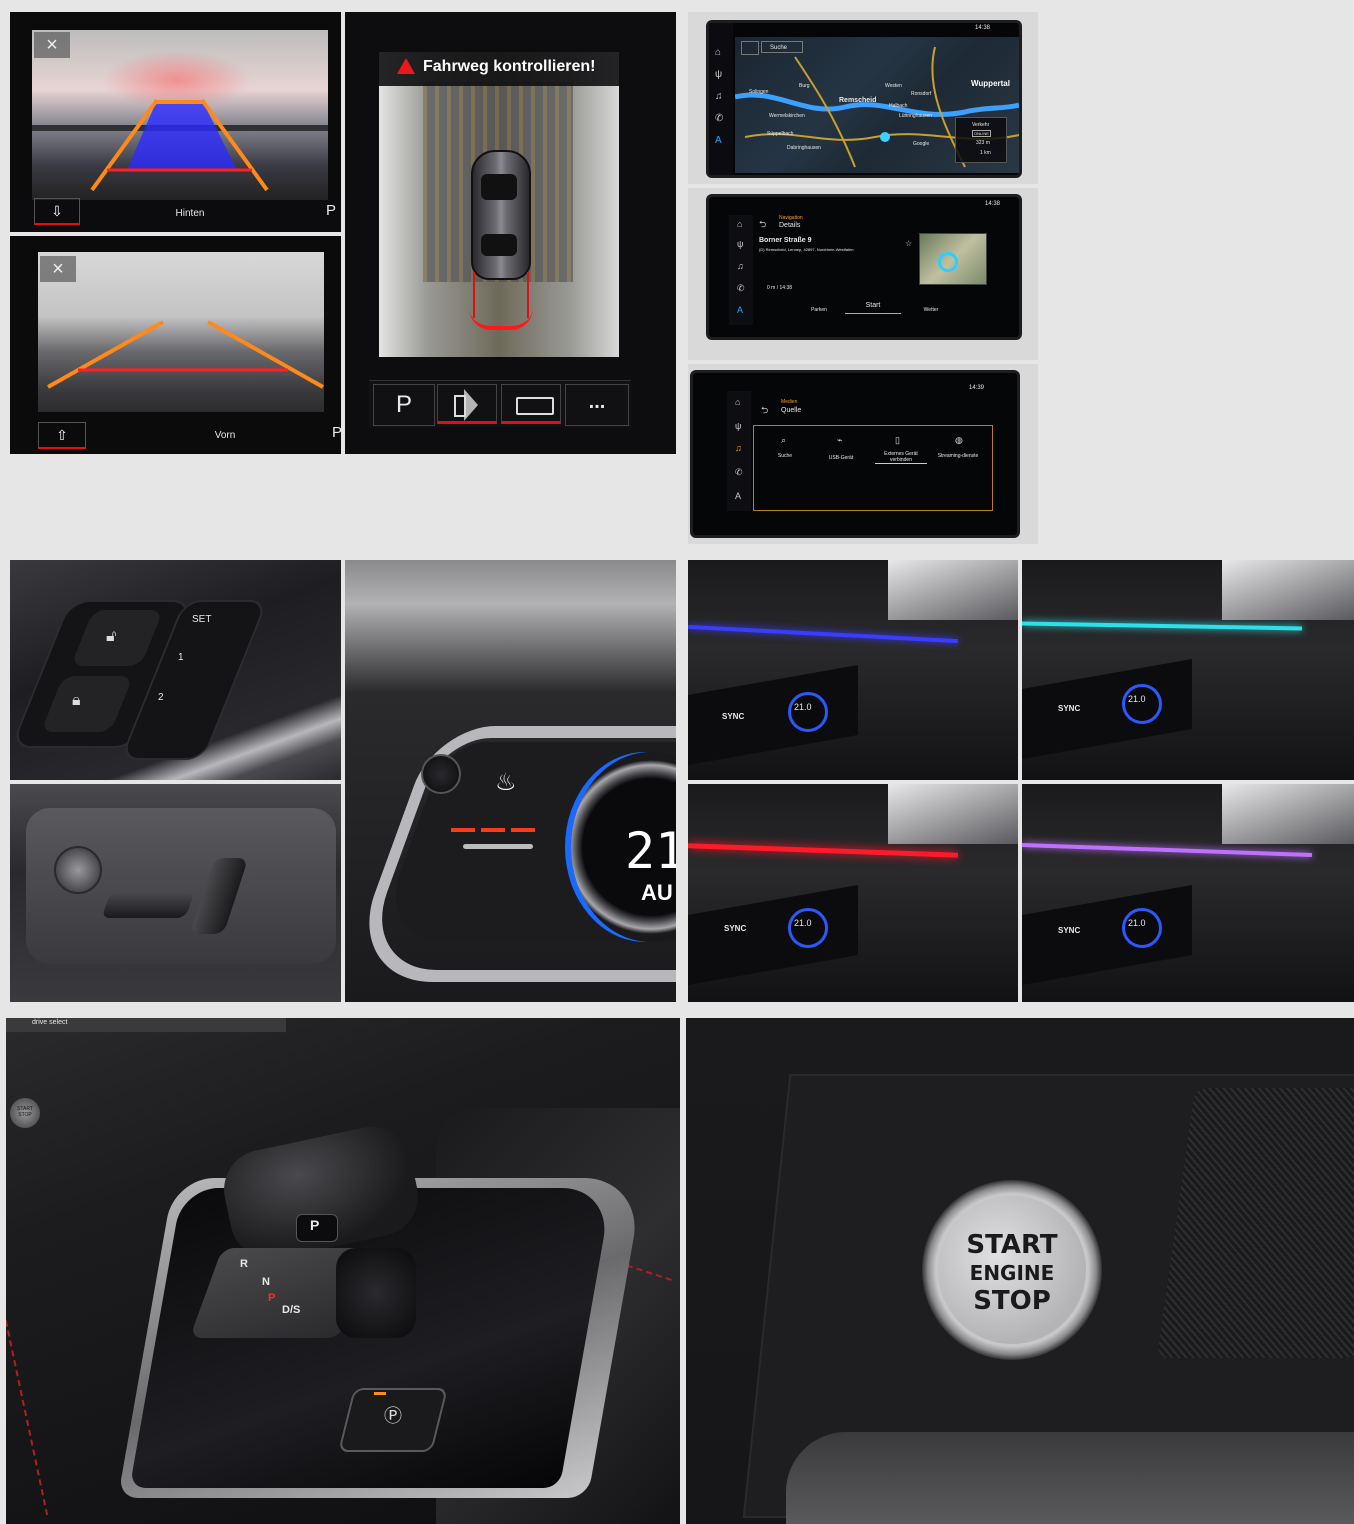 This screenshot has width=1354, height=1524. Describe the element at coordinates (921, 94) in the screenshot. I see `map-place-label: Ronsdorf` at that location.